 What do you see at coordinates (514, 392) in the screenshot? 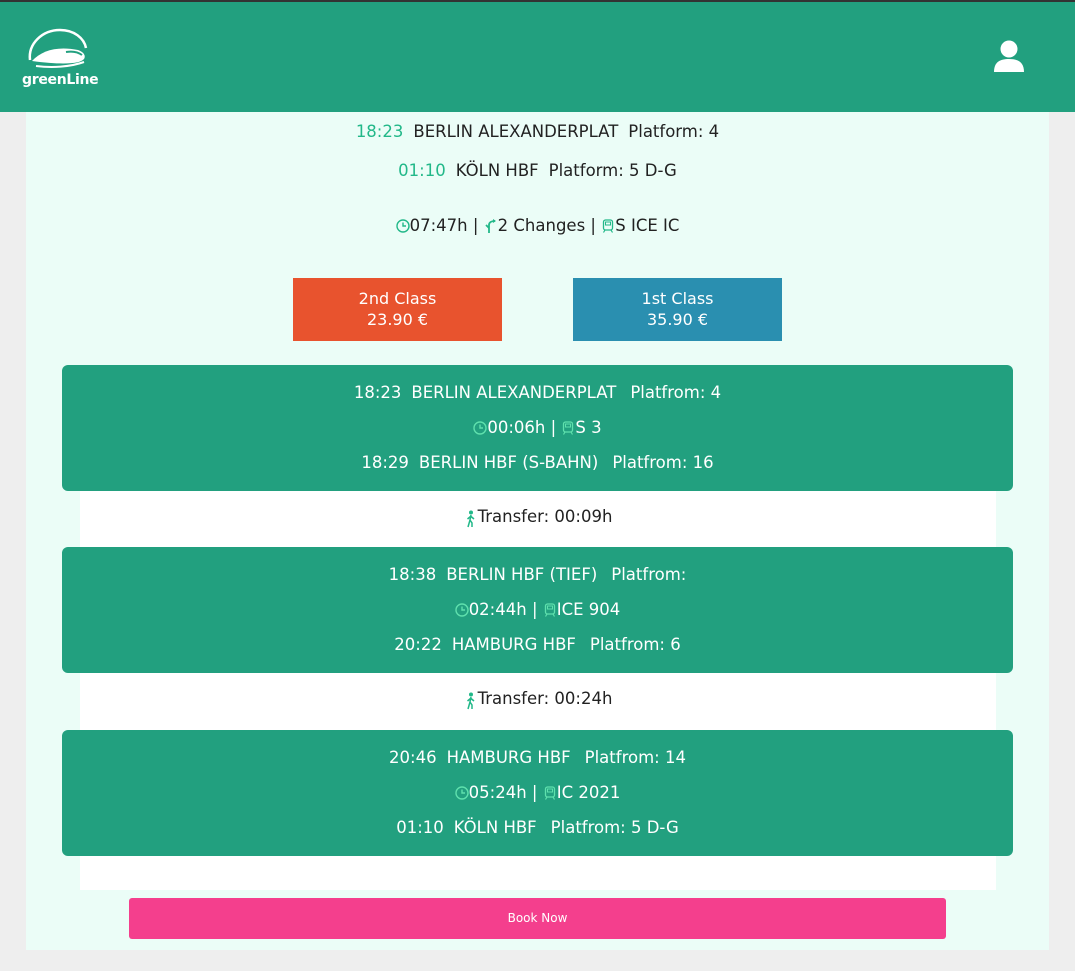
I see `leg-dep-station: BERLIN ALEXANDERPLAT` at bounding box center [514, 392].